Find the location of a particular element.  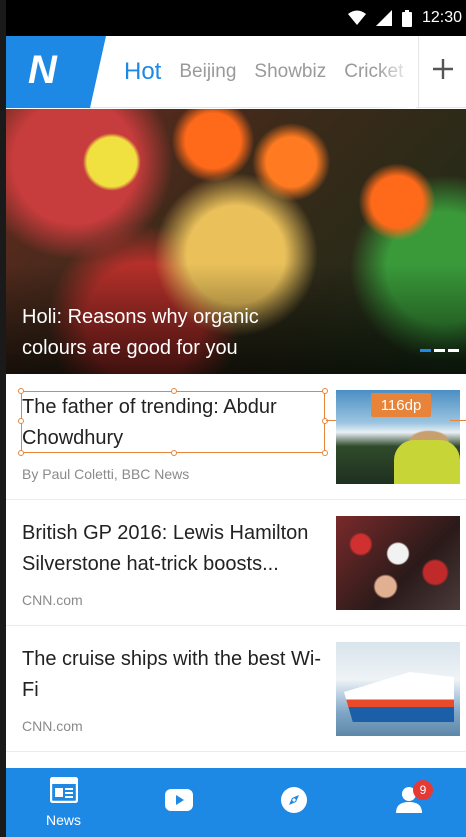

news-title: The cruise ships with the best Wi-Fi is located at coordinates (174, 675).